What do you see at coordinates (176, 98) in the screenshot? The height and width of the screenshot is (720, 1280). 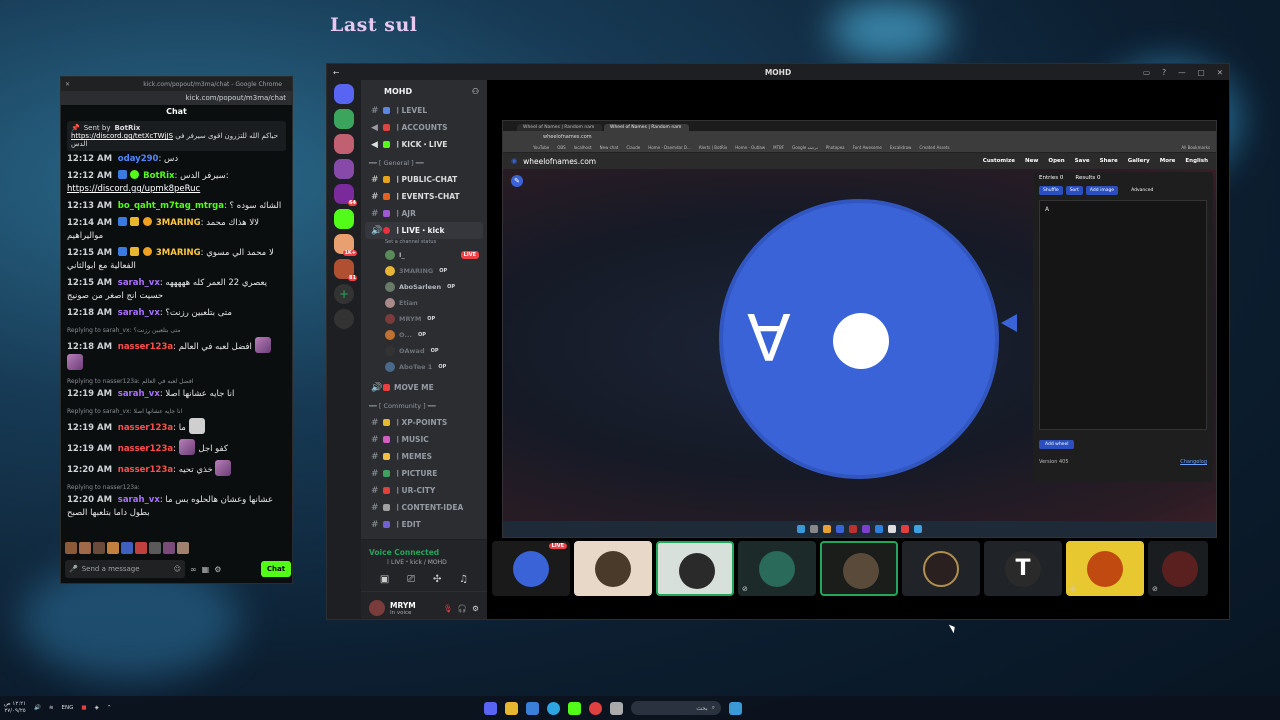 I see `chrome-urlbar: kick.com/popout/m3ma/chat` at bounding box center [176, 98].